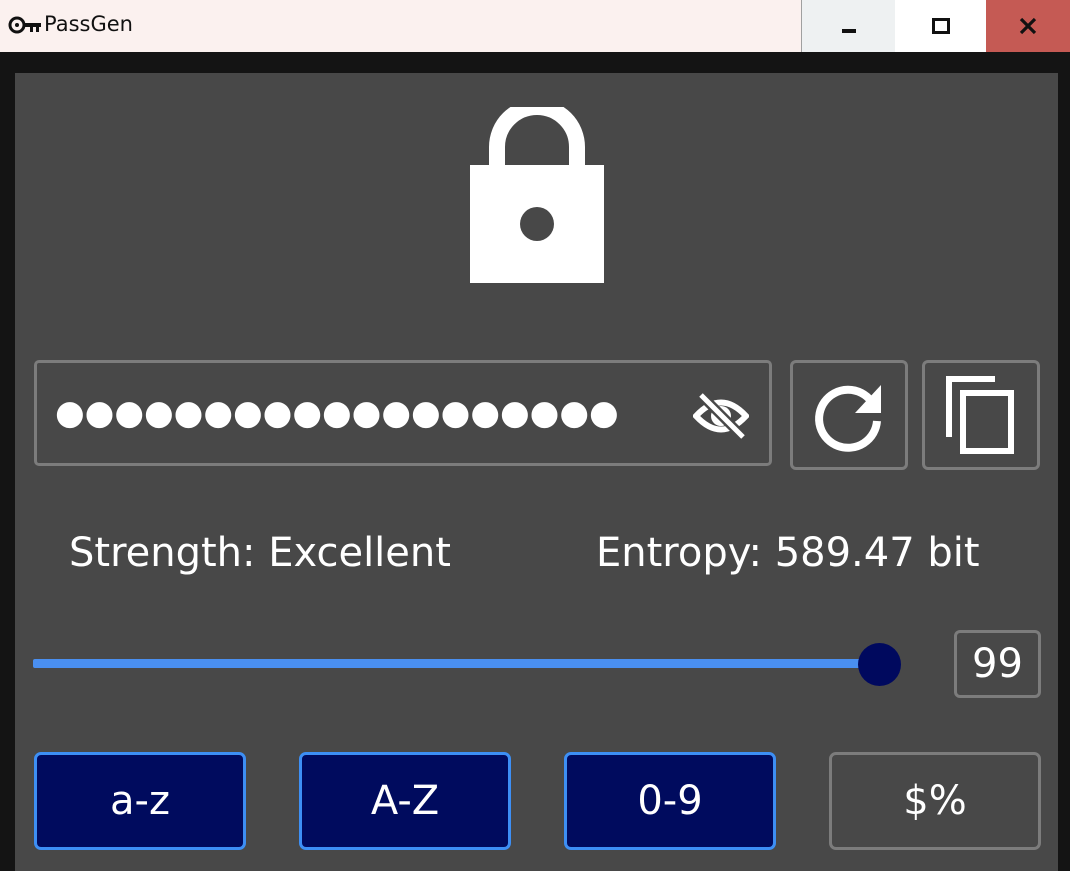  What do you see at coordinates (456, 663) in the screenshot?
I see `length-slider-track` at bounding box center [456, 663].